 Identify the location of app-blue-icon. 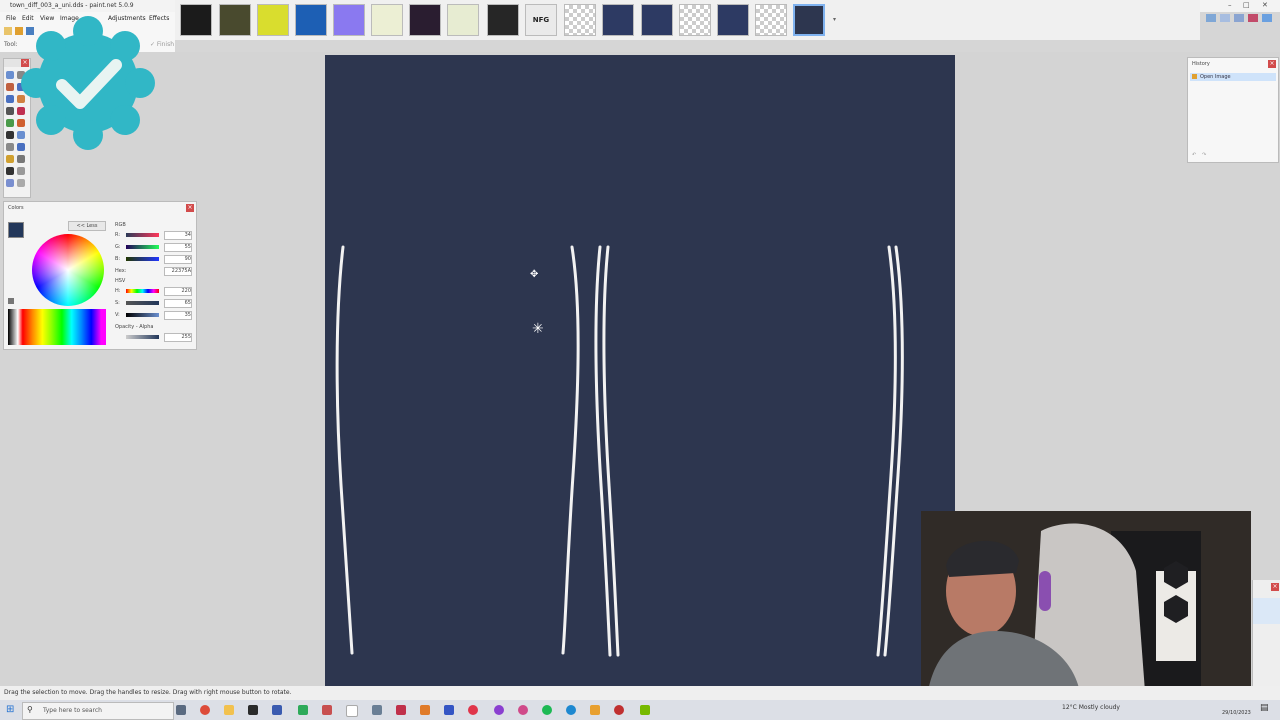
(449, 710).